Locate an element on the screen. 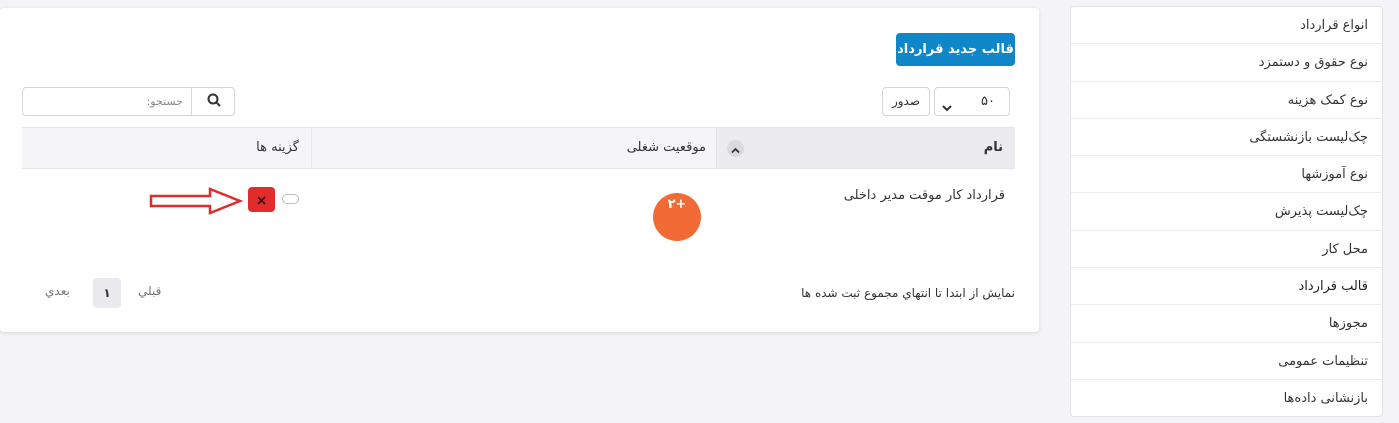 This screenshot has height=423, width=1399. annotation-arrow-icon is located at coordinates (196, 201).